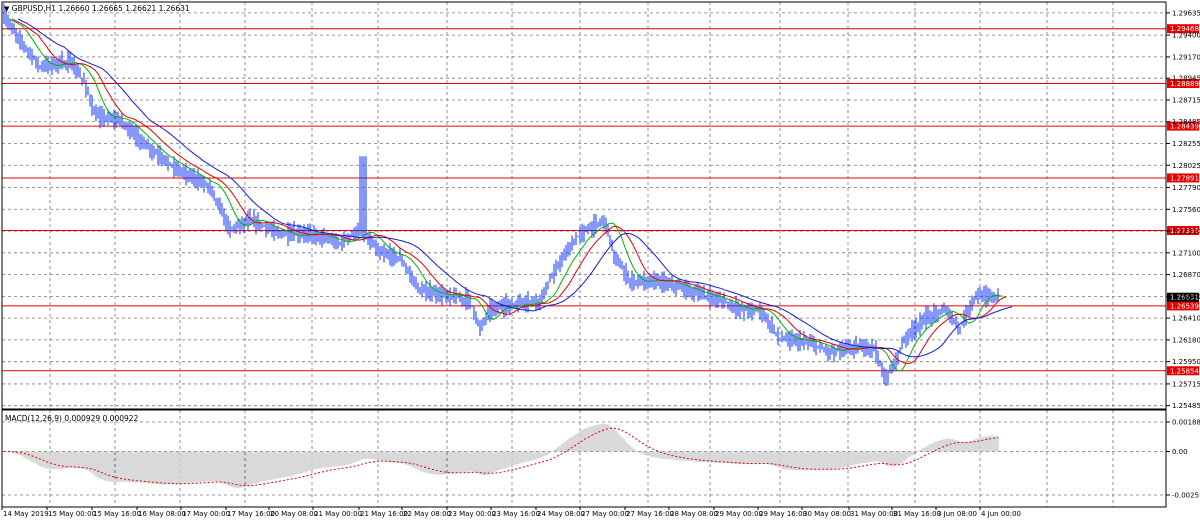 This screenshot has width=1200, height=523. Describe the element at coordinates (605, 514) in the screenshot. I see `time-tick-label: 27 May 00:00` at that location.